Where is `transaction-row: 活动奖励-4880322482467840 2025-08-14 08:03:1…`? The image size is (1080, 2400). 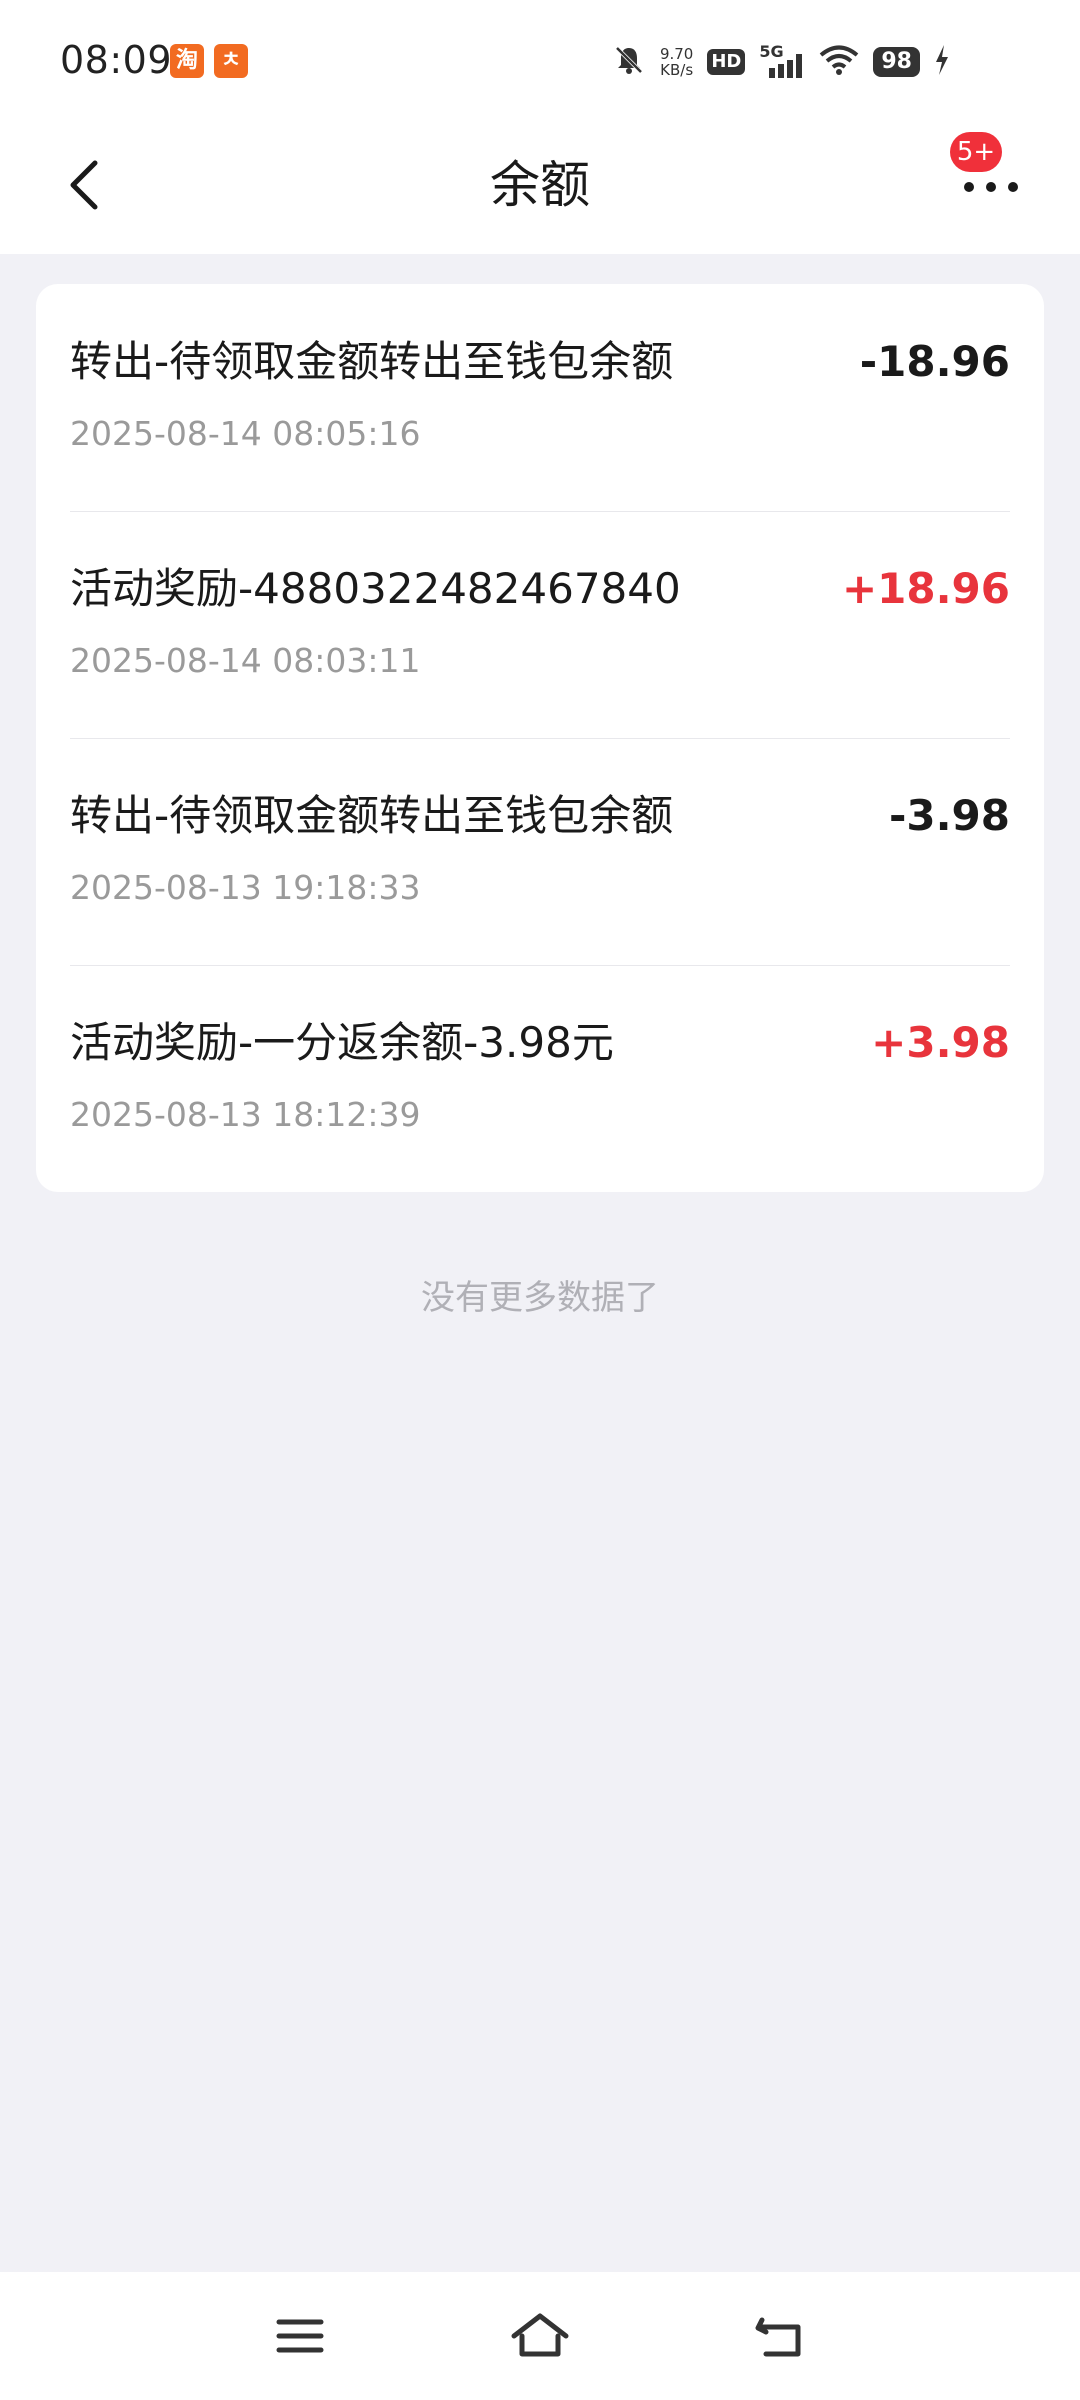
transaction-row: 活动奖励-4880322482467840 2025-08-14 08:03:1… is located at coordinates (540, 624).